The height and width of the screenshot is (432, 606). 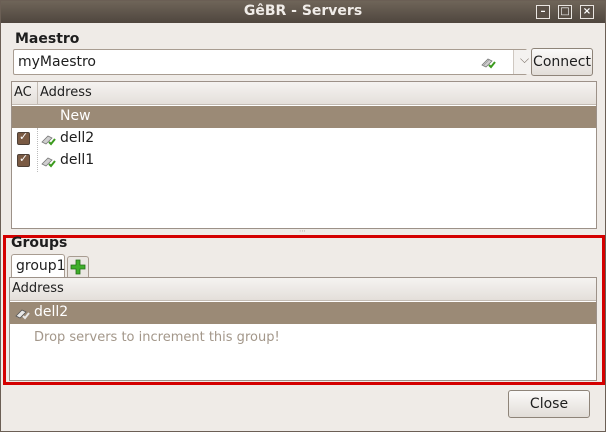 What do you see at coordinates (57, 62) in the screenshot?
I see `maestro-value: myMaestro` at bounding box center [57, 62].